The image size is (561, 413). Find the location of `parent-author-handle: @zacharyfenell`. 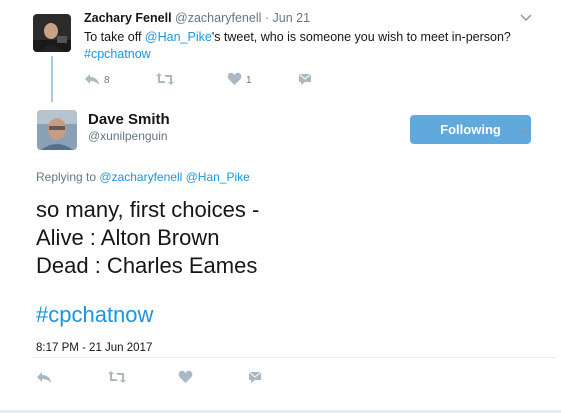

parent-author-handle: @zacharyfenell is located at coordinates (218, 18).